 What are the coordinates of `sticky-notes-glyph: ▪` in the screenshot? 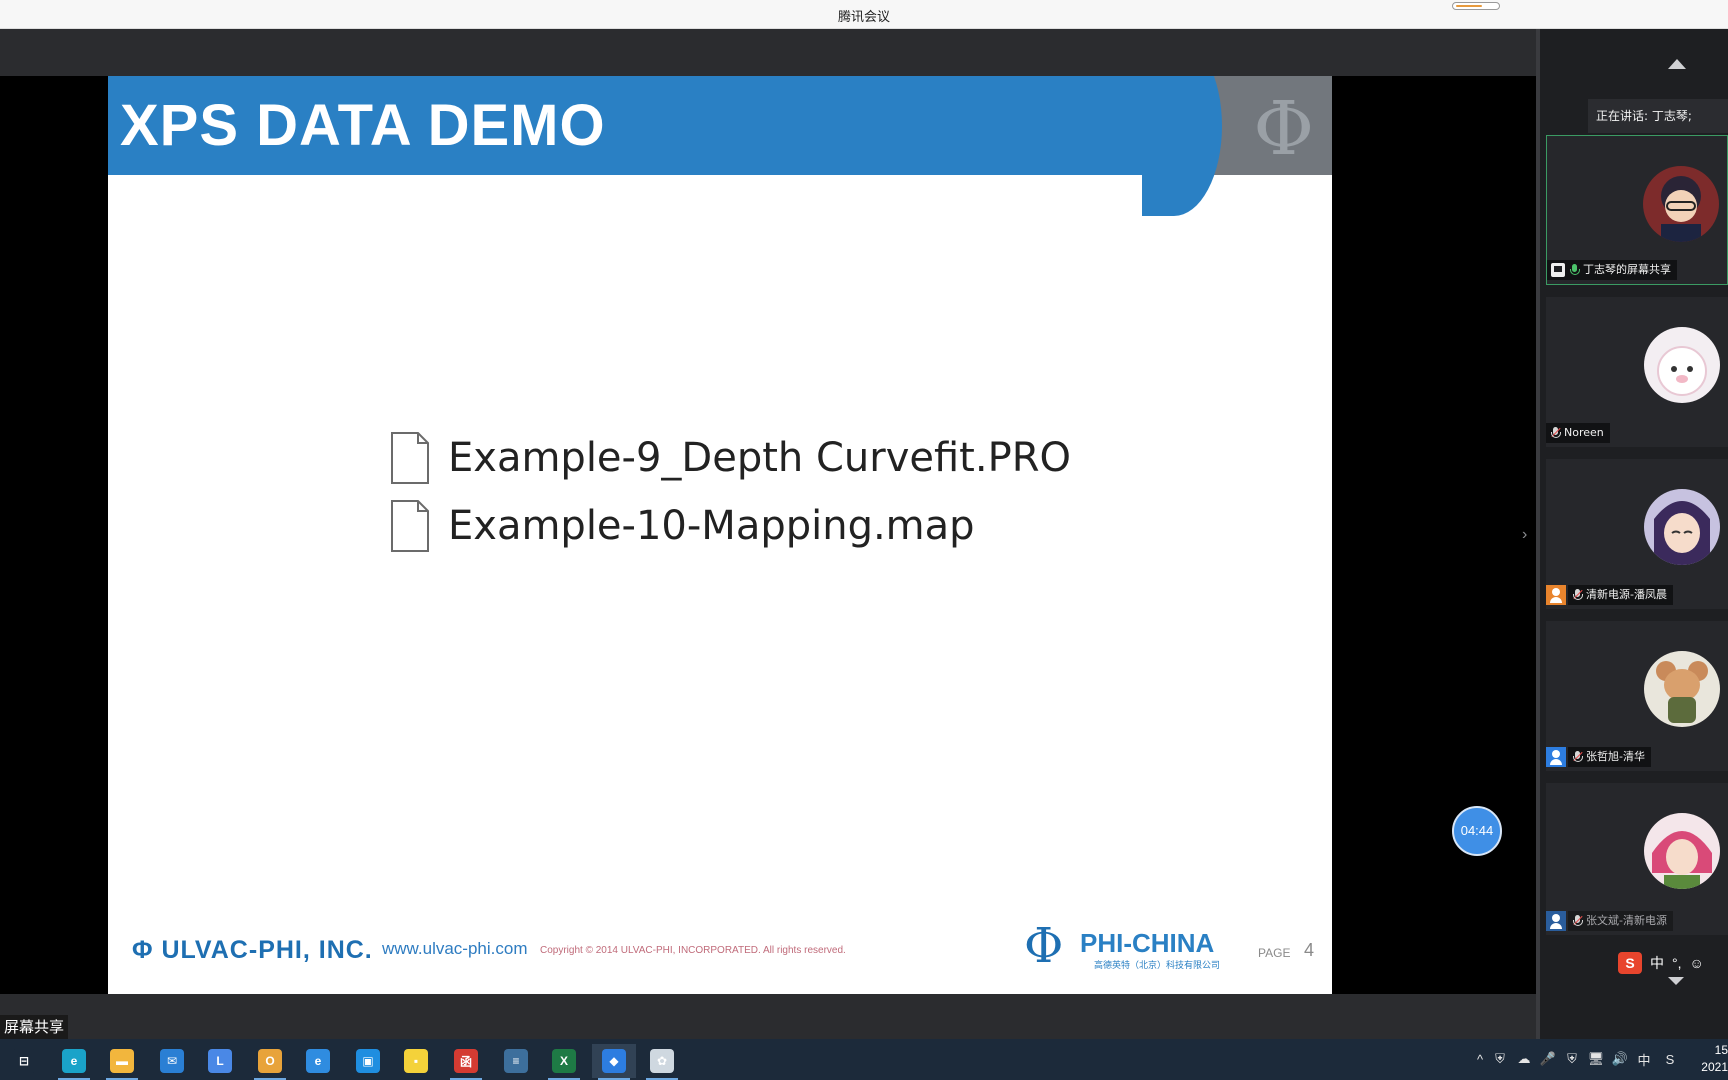 It's located at (416, 1061).